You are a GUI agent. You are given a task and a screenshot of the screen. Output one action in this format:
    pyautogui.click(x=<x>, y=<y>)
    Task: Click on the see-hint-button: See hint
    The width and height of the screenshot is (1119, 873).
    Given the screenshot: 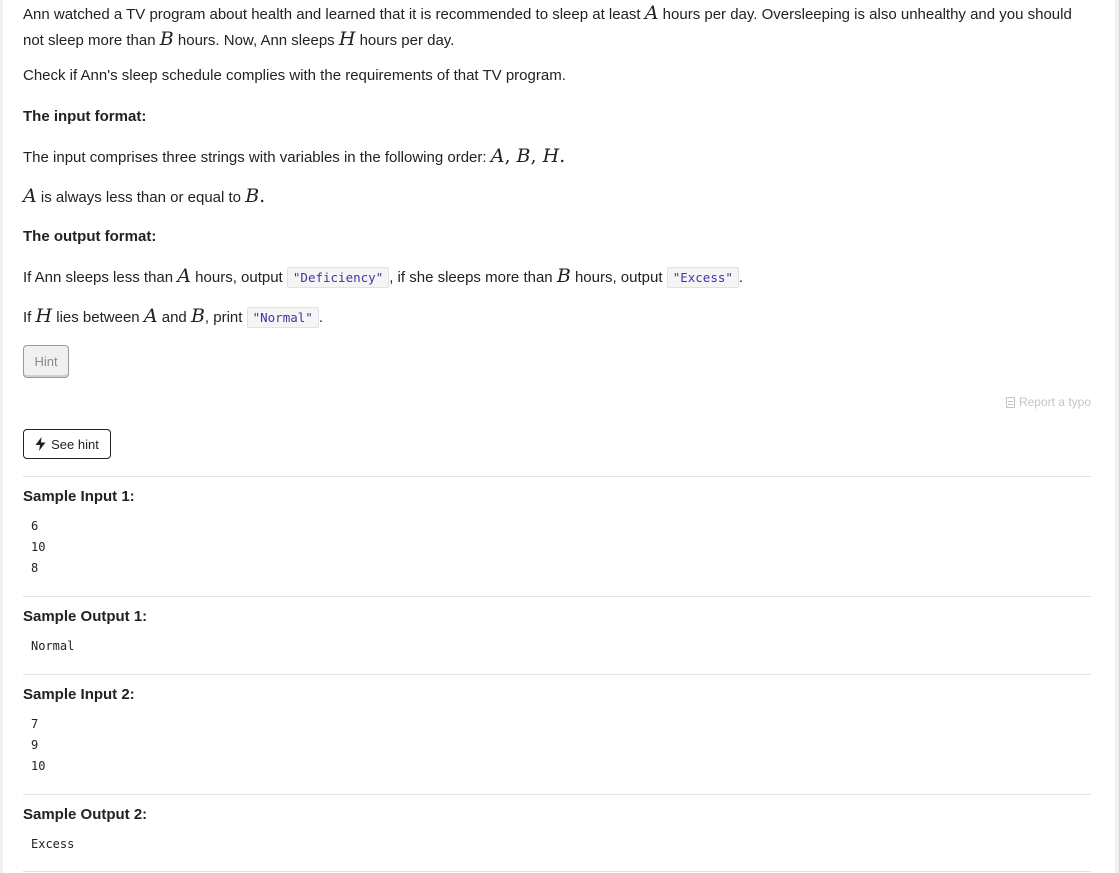 What is the action you would take?
    pyautogui.click(x=67, y=444)
    